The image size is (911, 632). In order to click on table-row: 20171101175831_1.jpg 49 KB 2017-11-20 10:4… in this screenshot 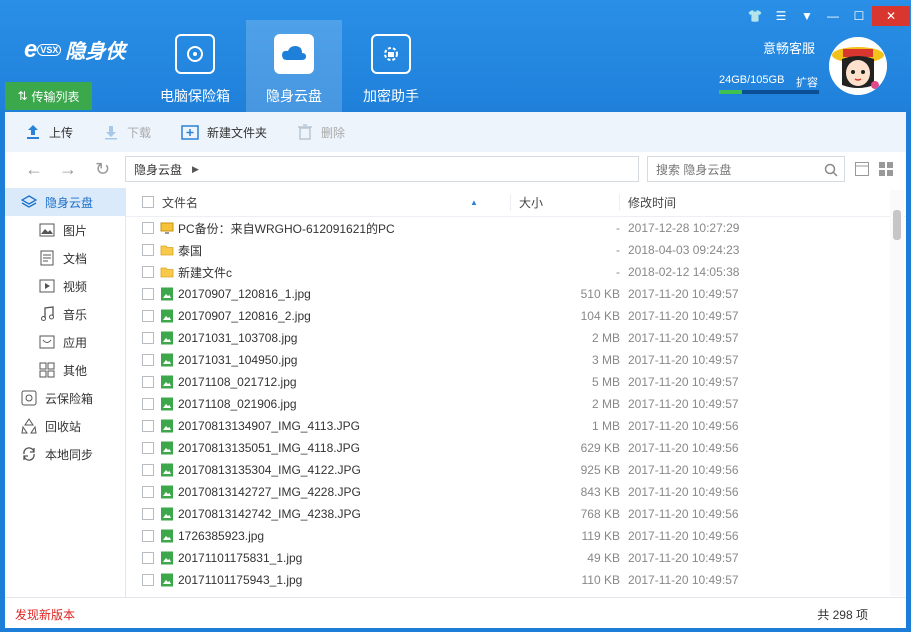, I will do `click(516, 558)`.